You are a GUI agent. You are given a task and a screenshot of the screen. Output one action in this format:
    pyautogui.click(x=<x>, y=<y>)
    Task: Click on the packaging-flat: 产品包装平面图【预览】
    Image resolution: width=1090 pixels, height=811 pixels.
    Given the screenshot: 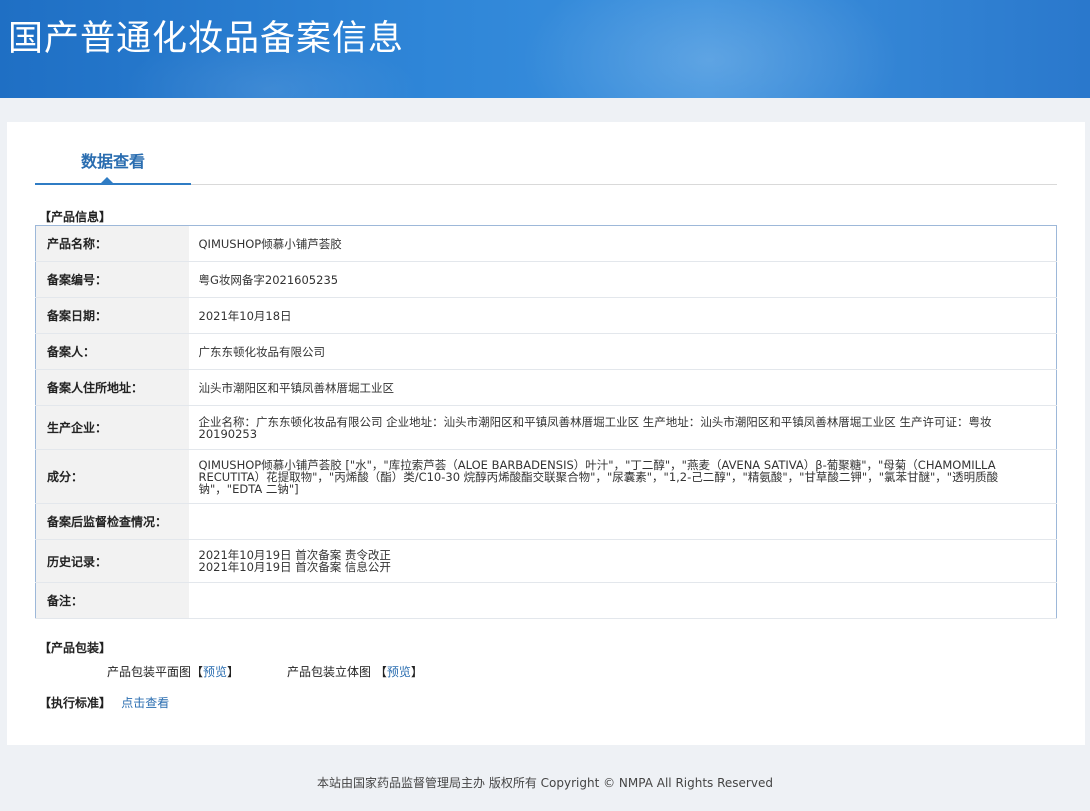 What is the action you would take?
    pyautogui.click(x=173, y=672)
    